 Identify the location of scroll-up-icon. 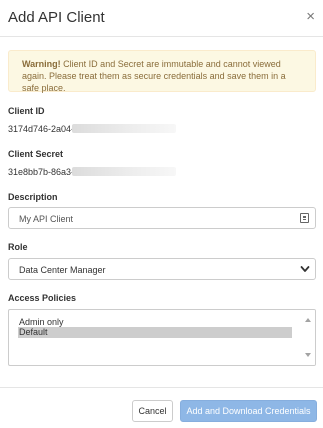
(308, 320).